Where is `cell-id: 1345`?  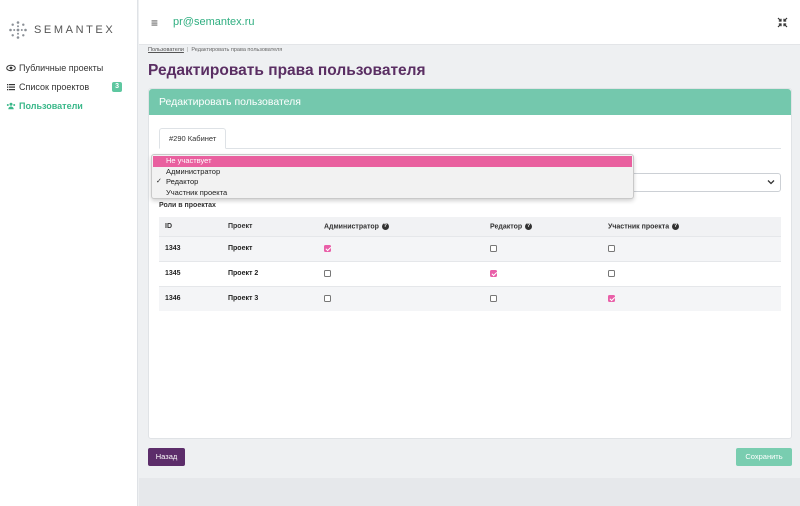 cell-id: 1345 is located at coordinates (190, 273).